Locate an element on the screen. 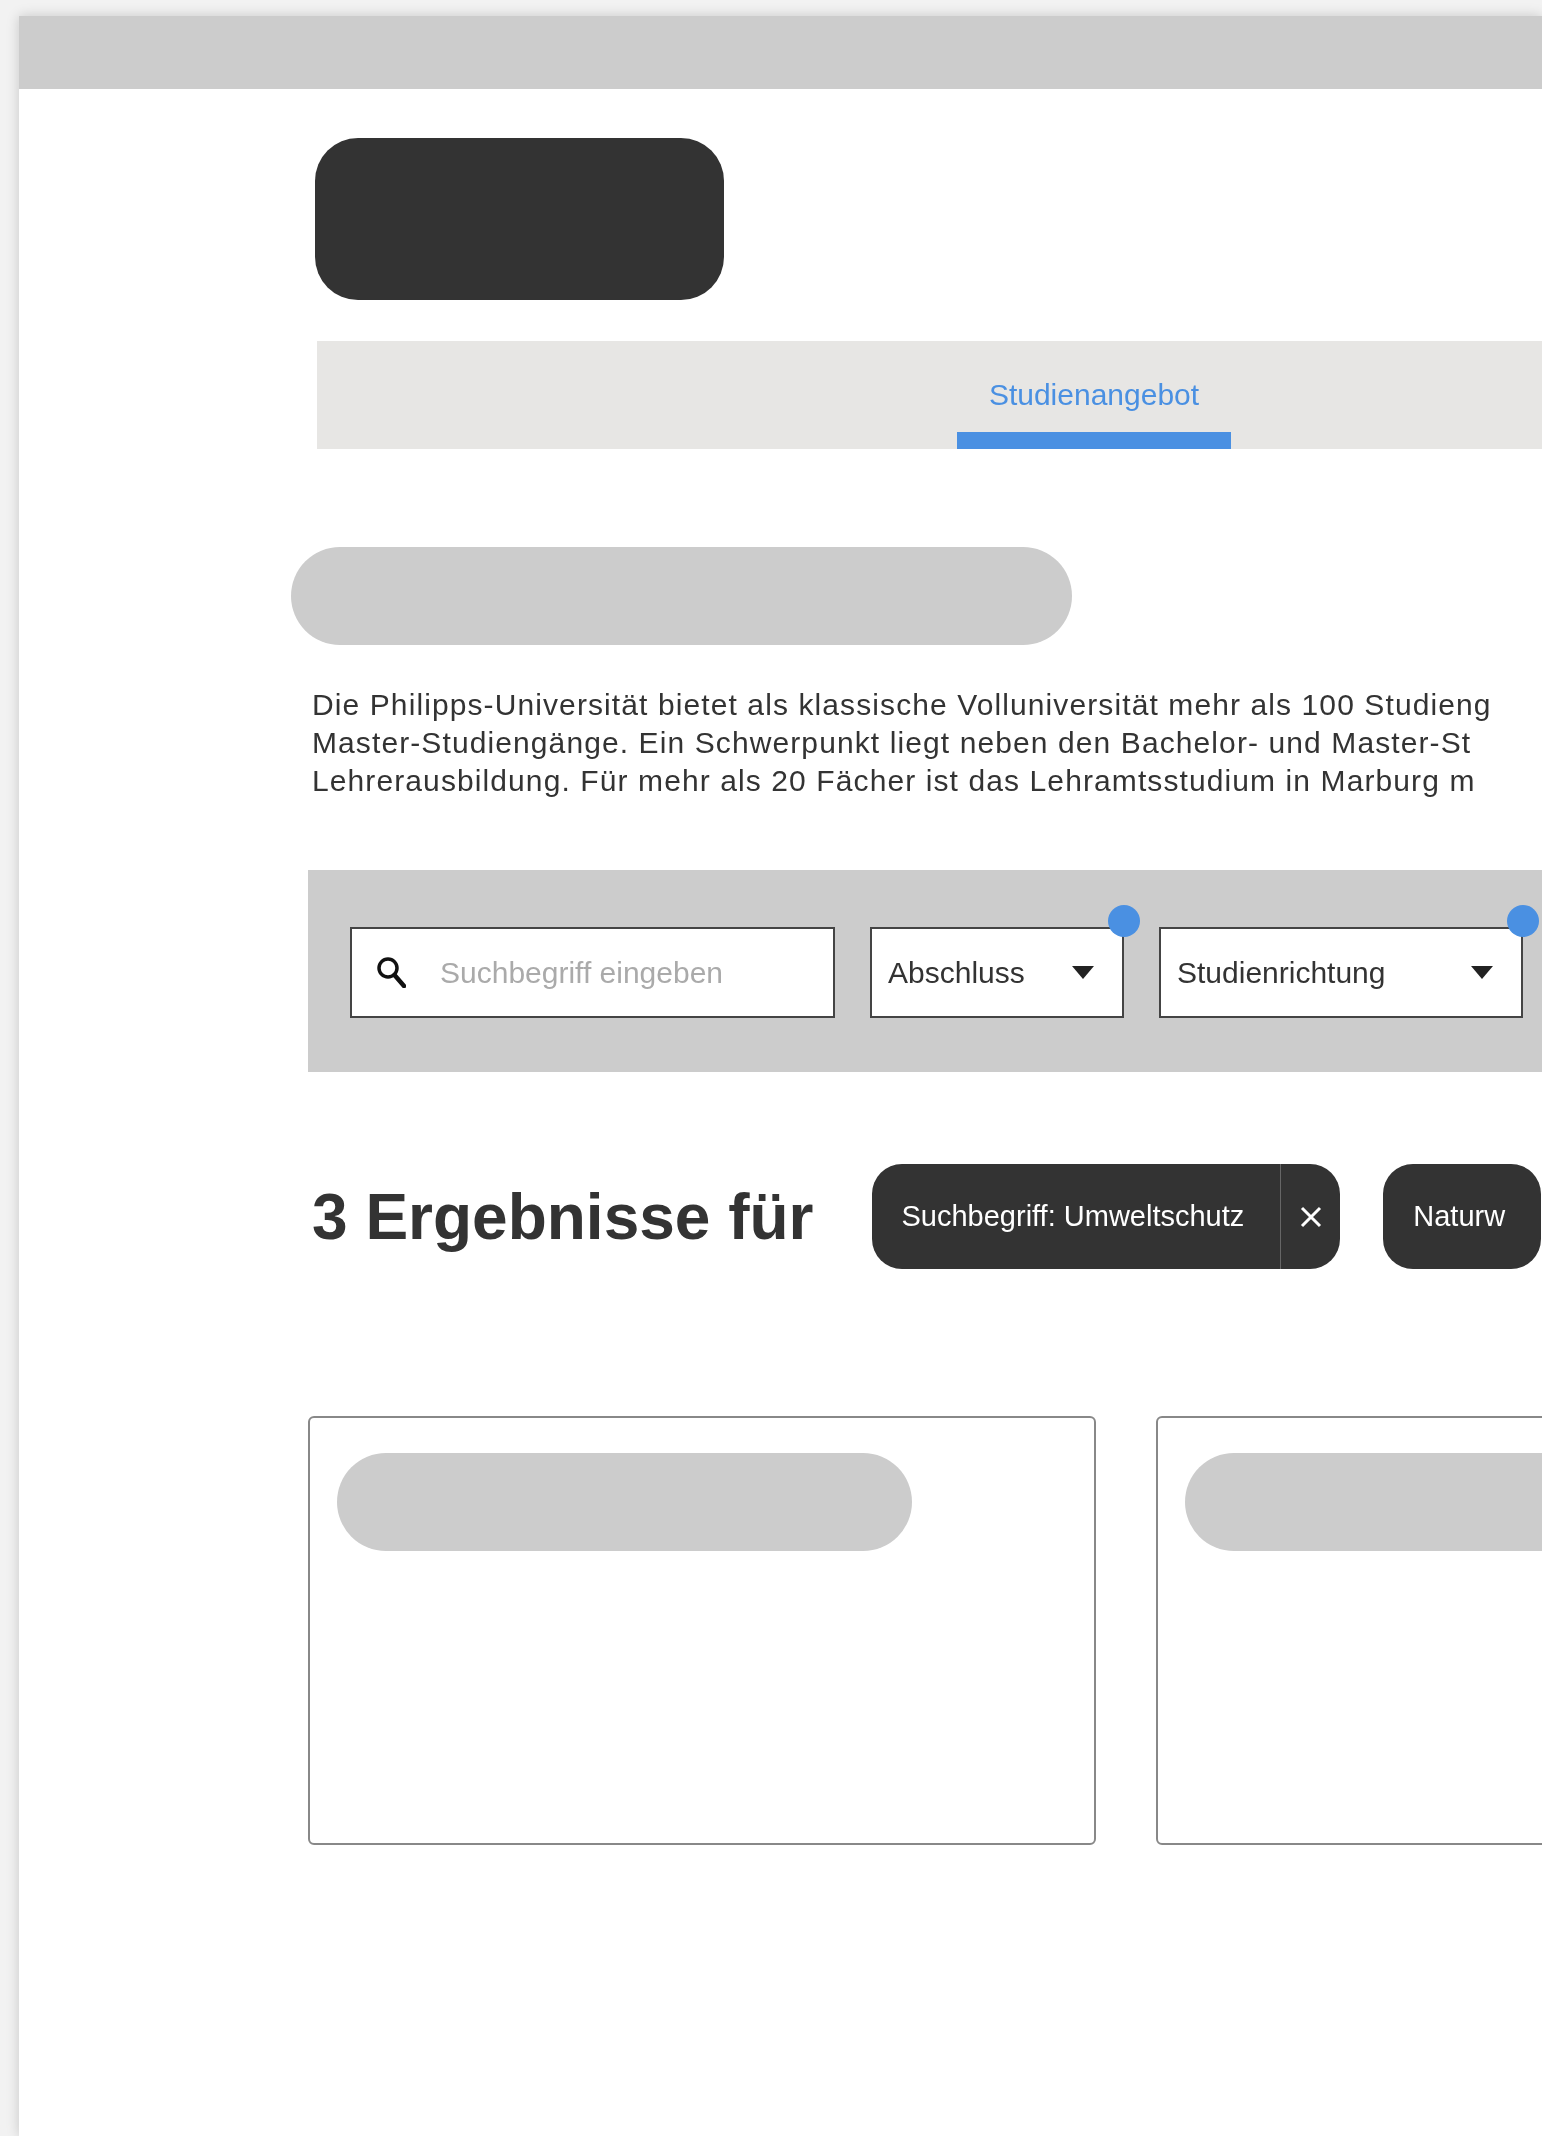  result-card is located at coordinates (702, 1630).